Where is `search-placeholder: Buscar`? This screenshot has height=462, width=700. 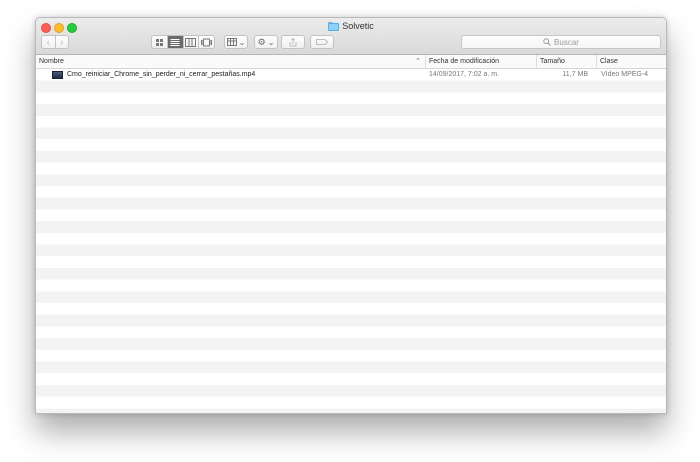
search-placeholder: Buscar is located at coordinates (566, 42).